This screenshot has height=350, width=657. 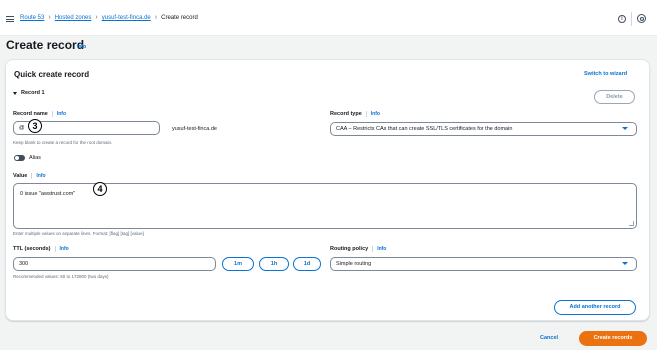 I want to click on menu-icon, so click(x=10, y=19).